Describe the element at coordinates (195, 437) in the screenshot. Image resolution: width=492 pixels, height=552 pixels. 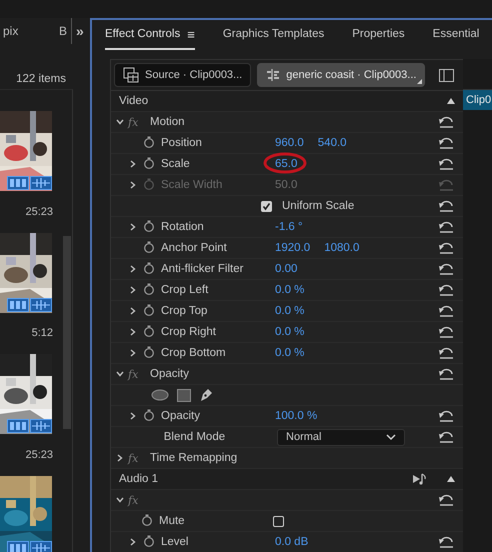
I see `property-label: Blend Mode` at that location.